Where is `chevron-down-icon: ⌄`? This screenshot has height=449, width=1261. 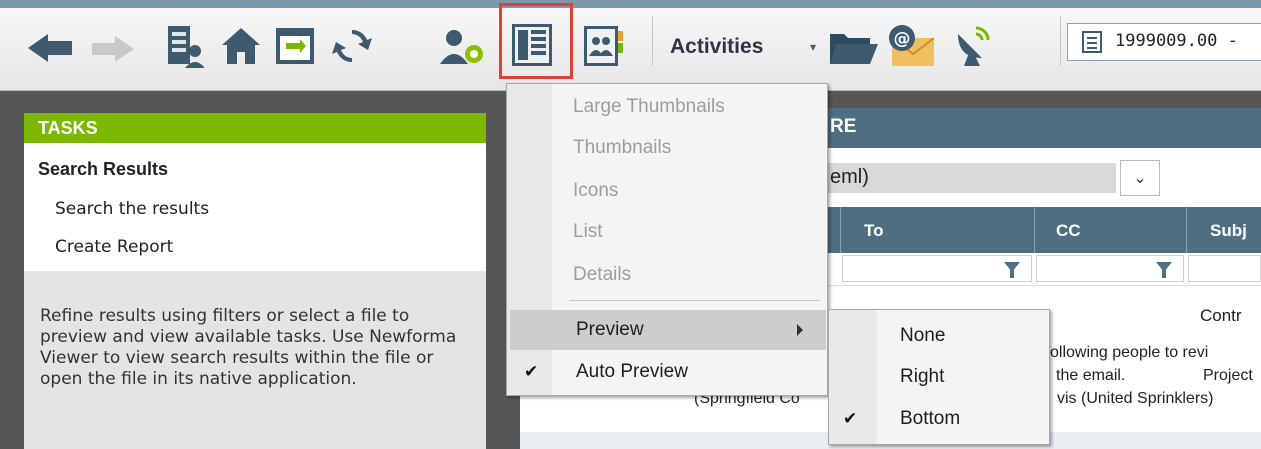
chevron-down-icon: ⌄ is located at coordinates (1140, 178).